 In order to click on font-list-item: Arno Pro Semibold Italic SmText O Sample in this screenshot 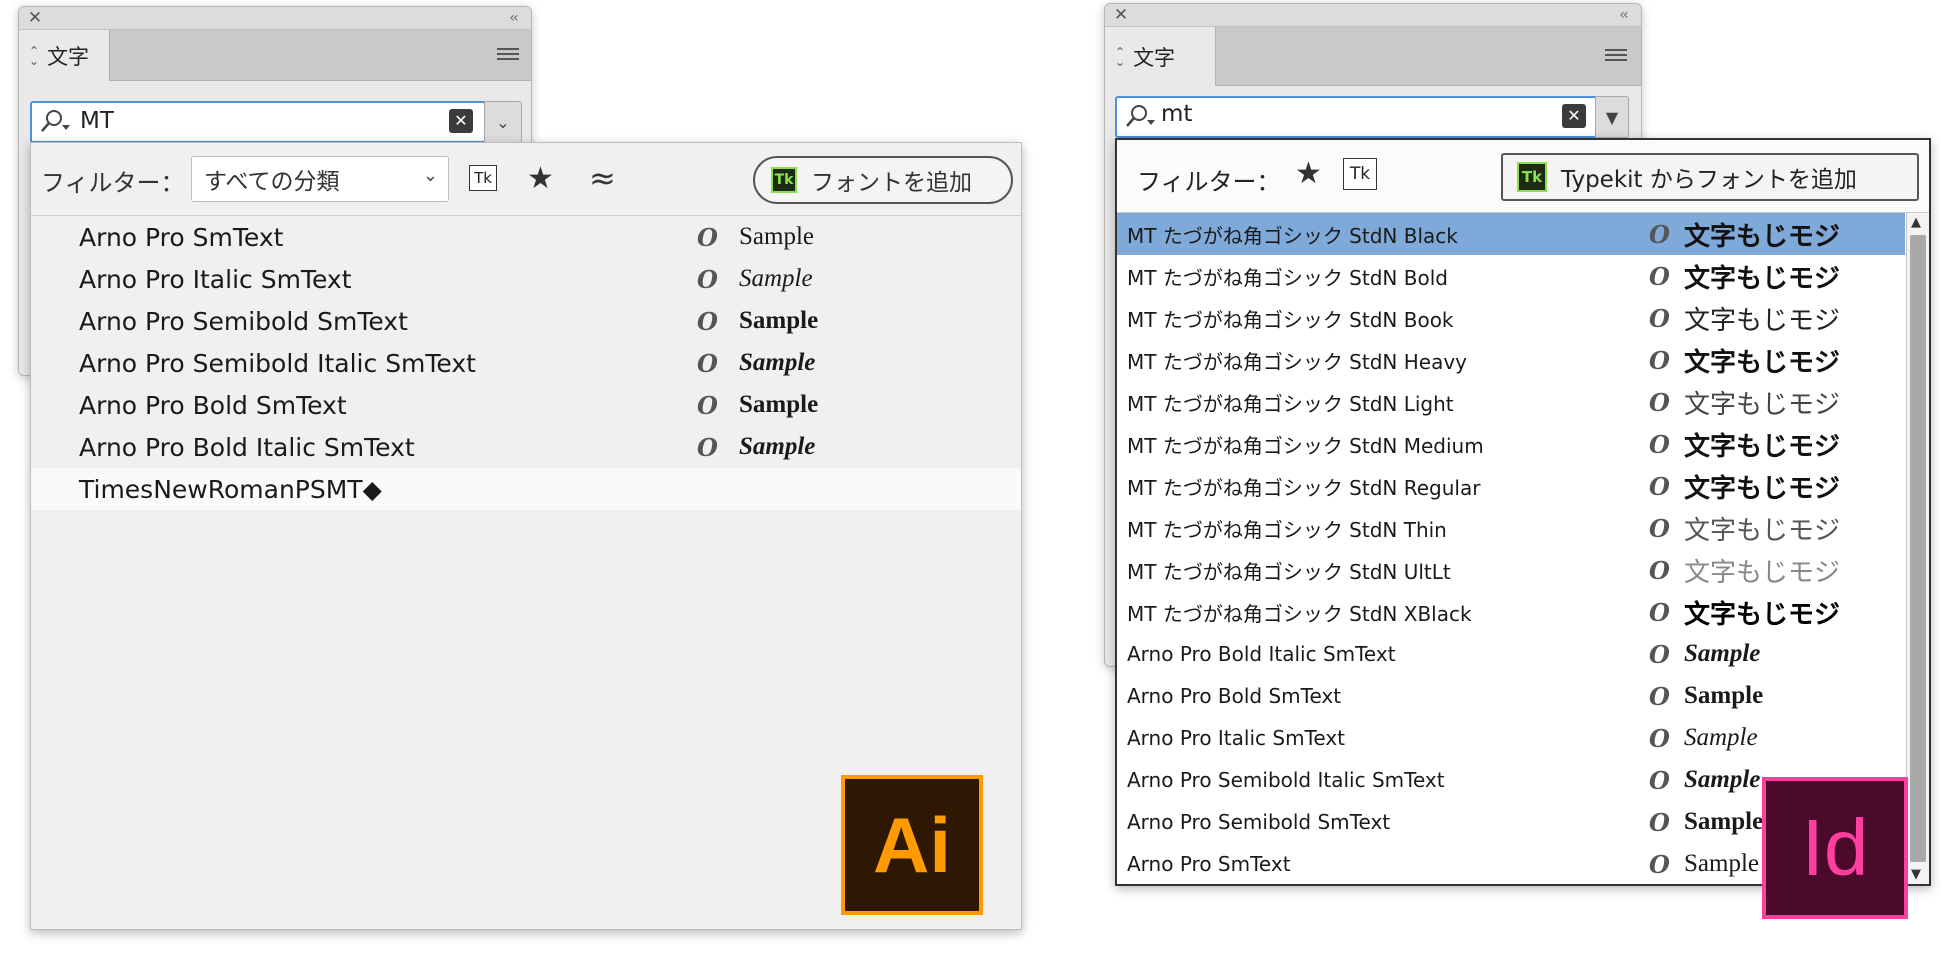, I will do `click(526, 363)`.